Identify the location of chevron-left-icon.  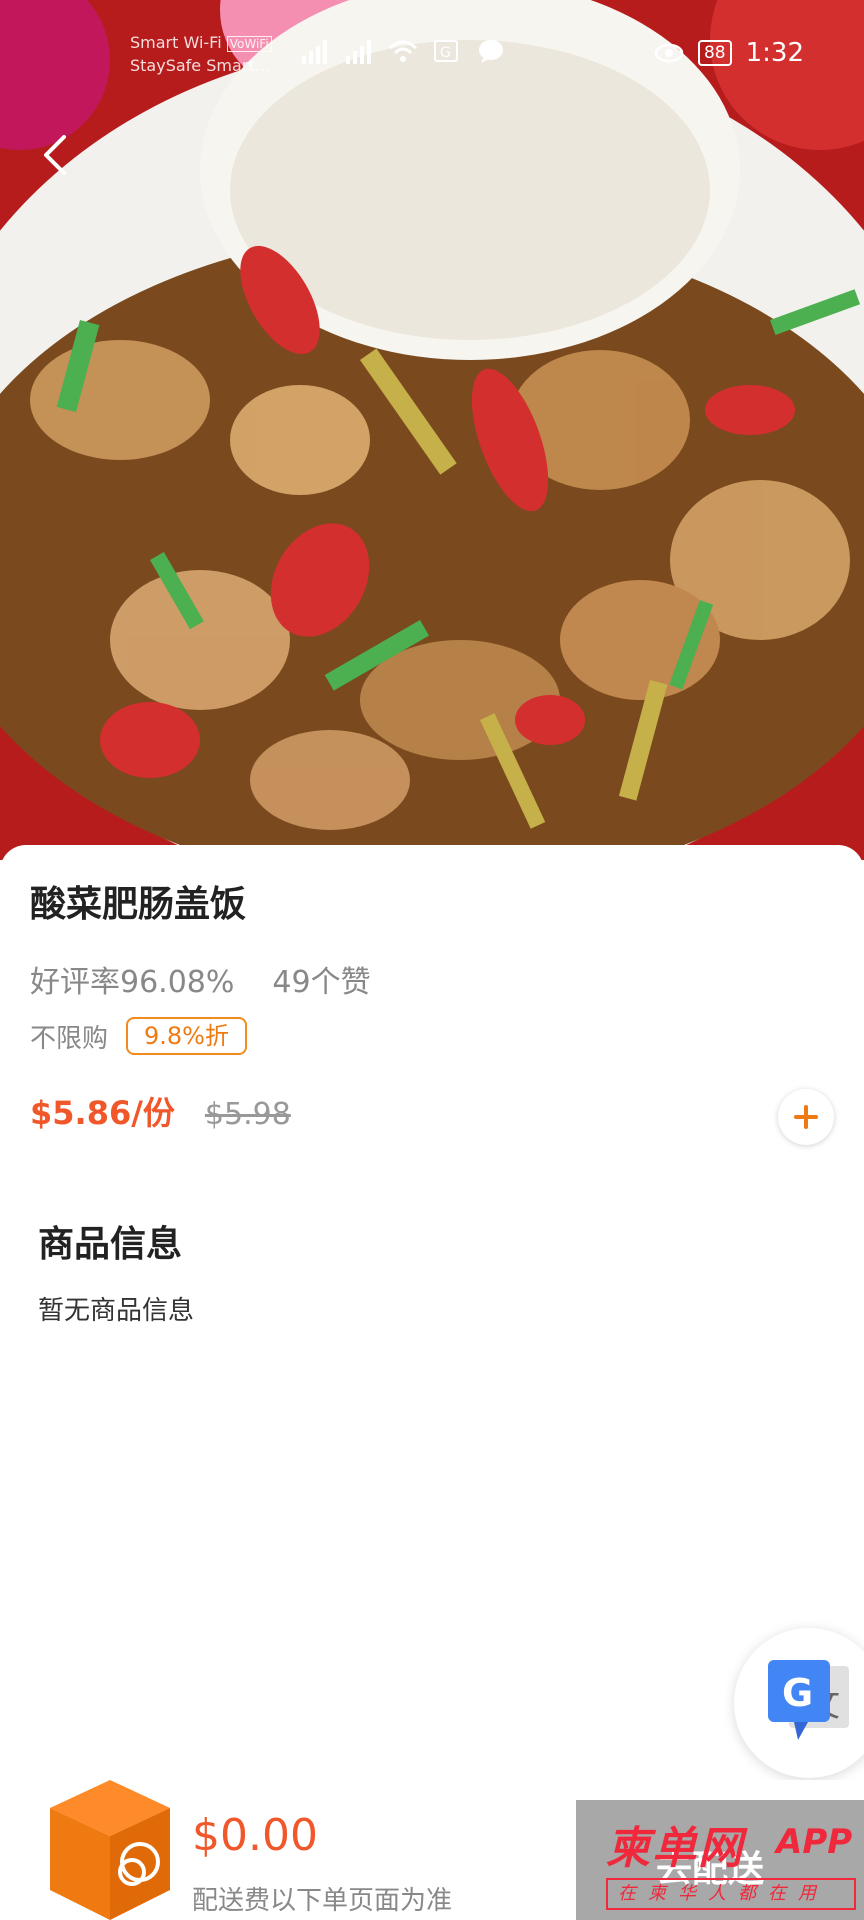
(55, 155).